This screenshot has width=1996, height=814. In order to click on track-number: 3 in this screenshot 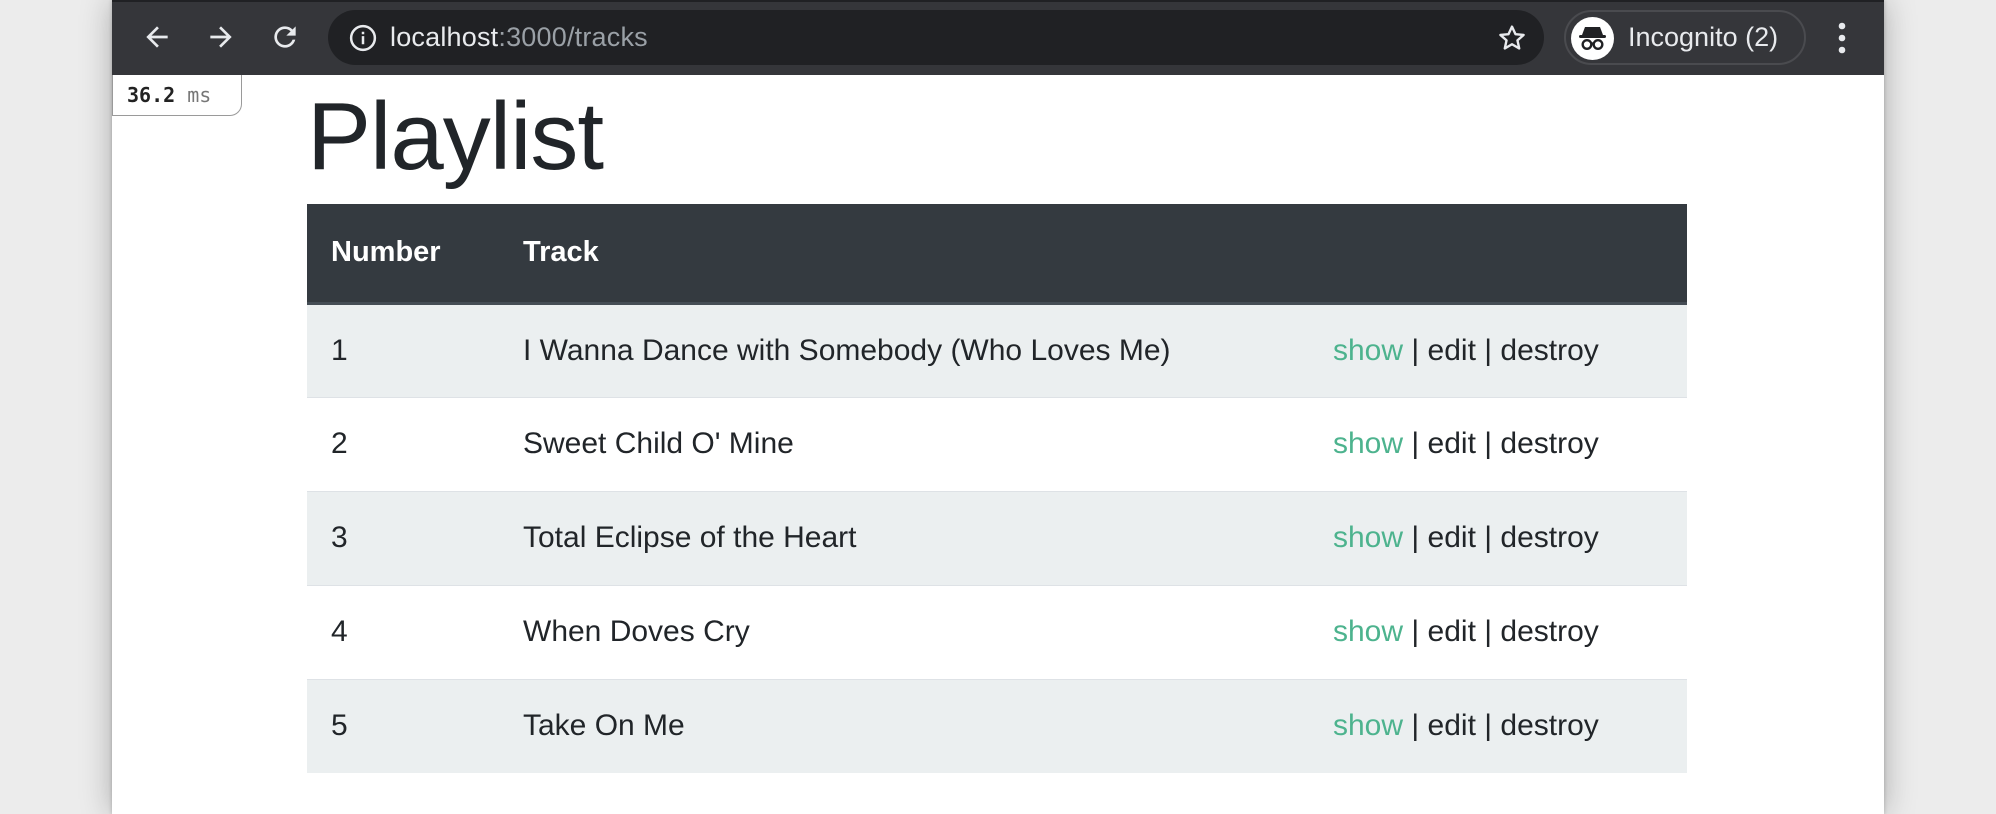, I will do `click(403, 537)`.